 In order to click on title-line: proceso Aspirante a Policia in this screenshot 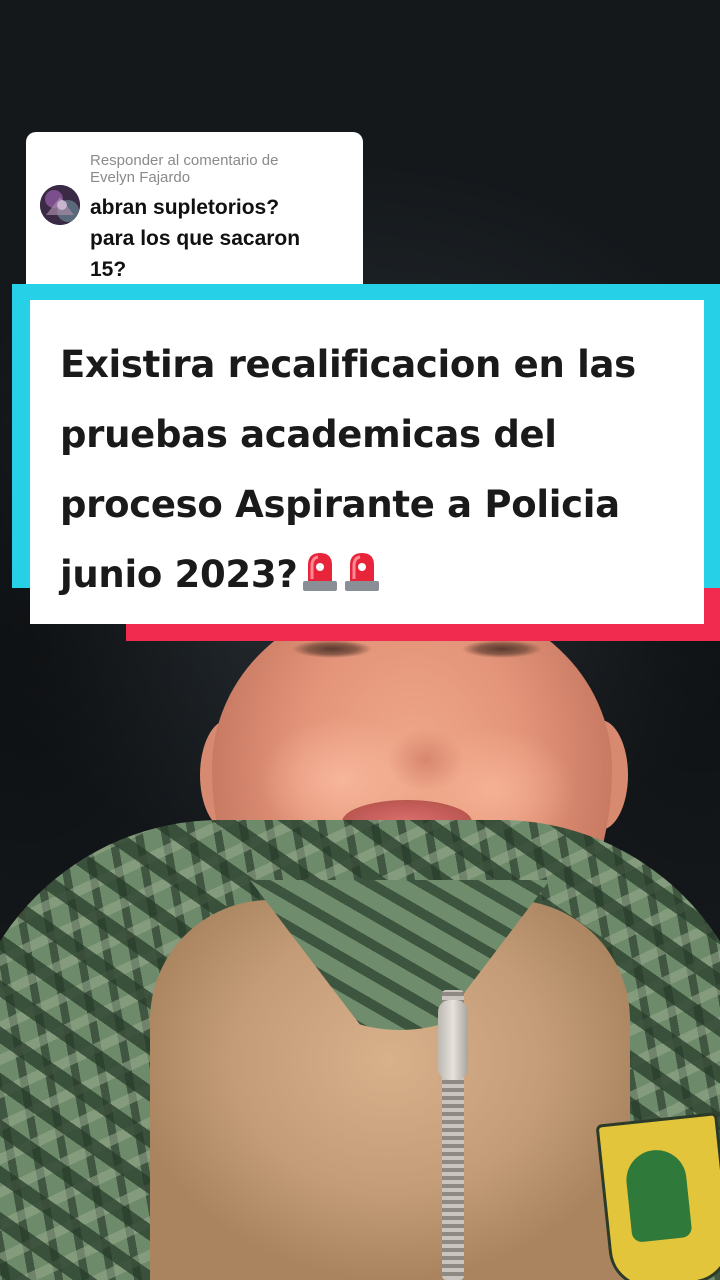, I will do `click(340, 504)`.